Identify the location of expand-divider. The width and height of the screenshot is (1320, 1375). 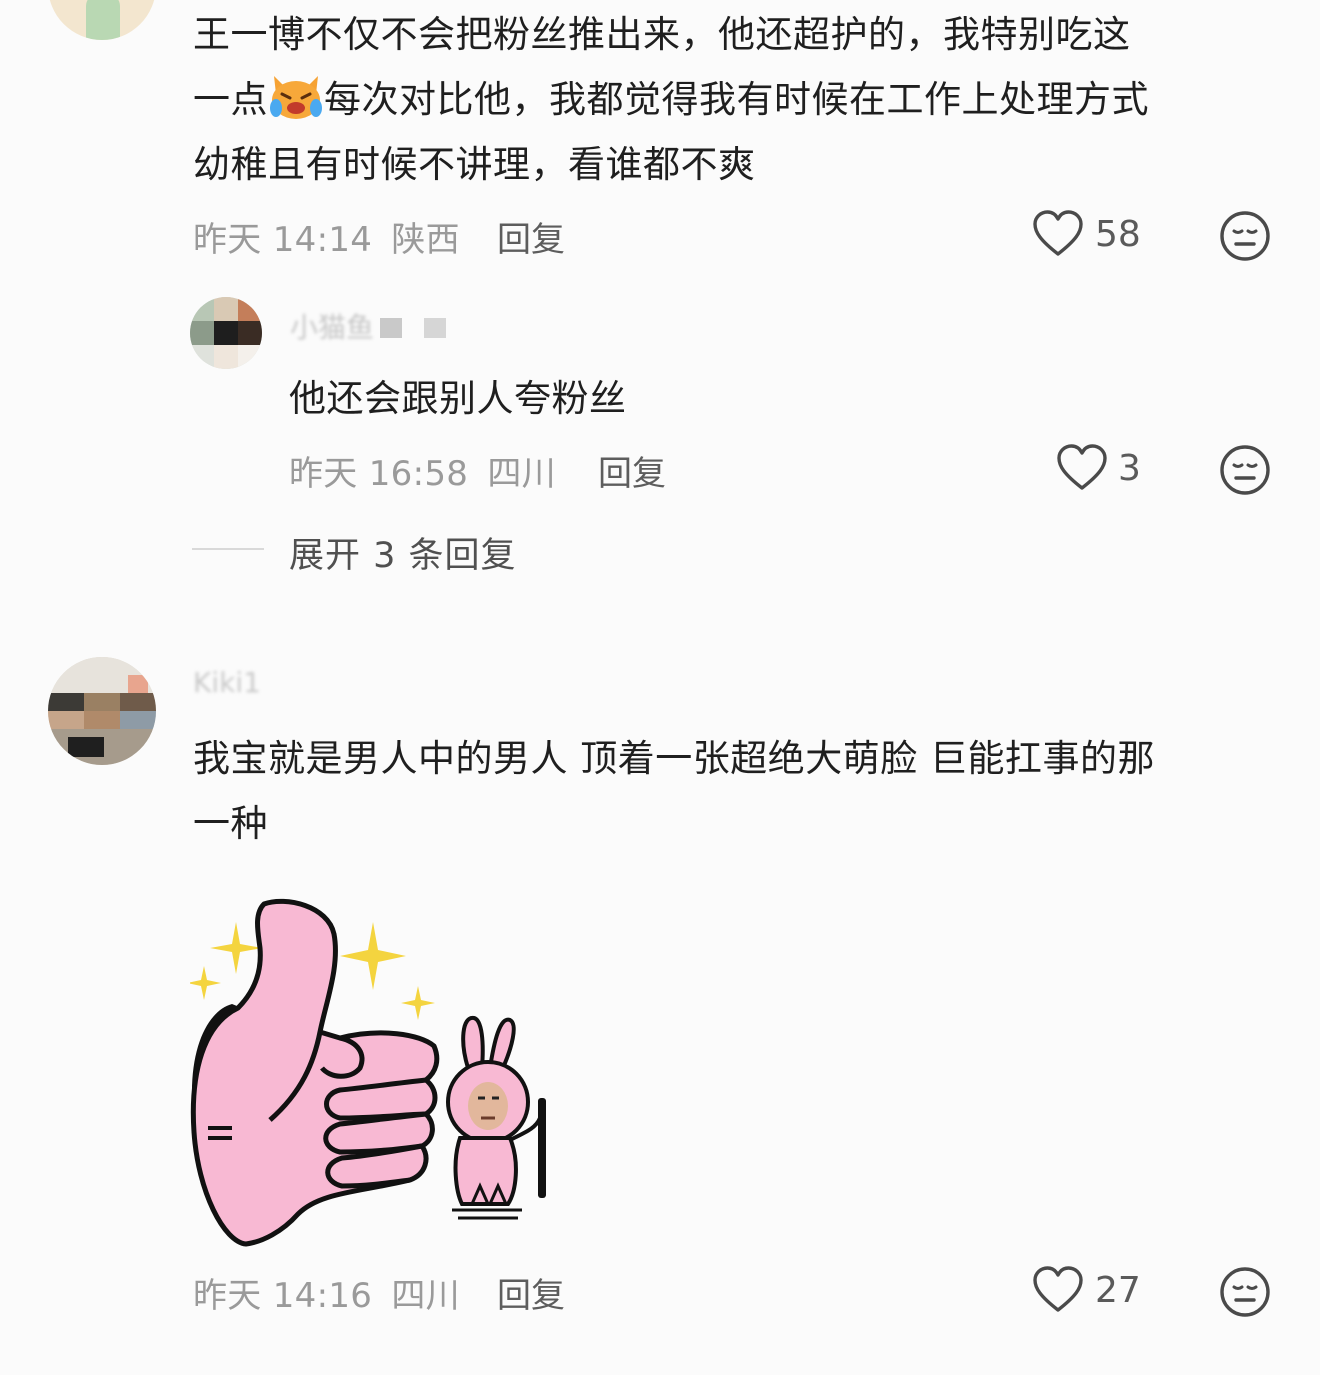
(228, 549).